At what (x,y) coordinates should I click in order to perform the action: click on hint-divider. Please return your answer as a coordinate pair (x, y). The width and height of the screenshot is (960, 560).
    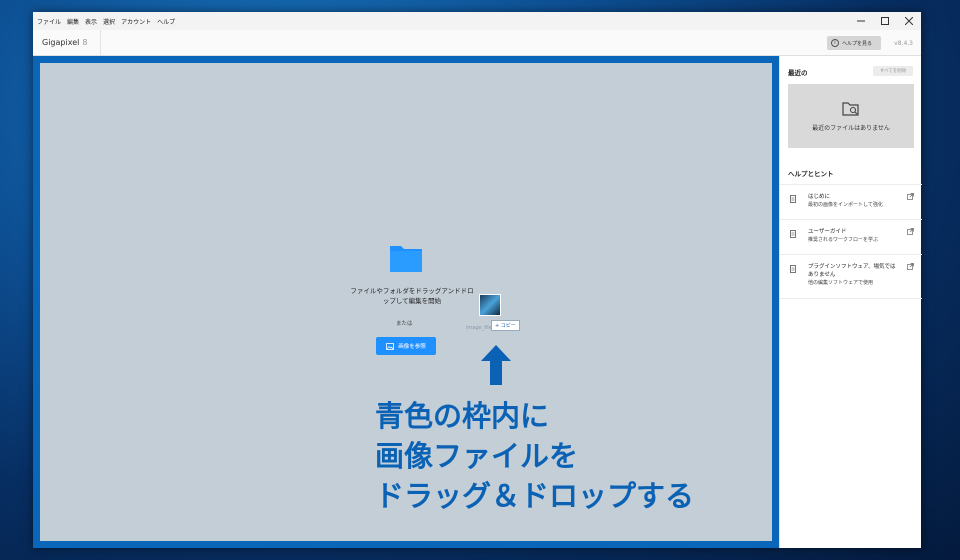
    Looking at the image, I should click on (851, 298).